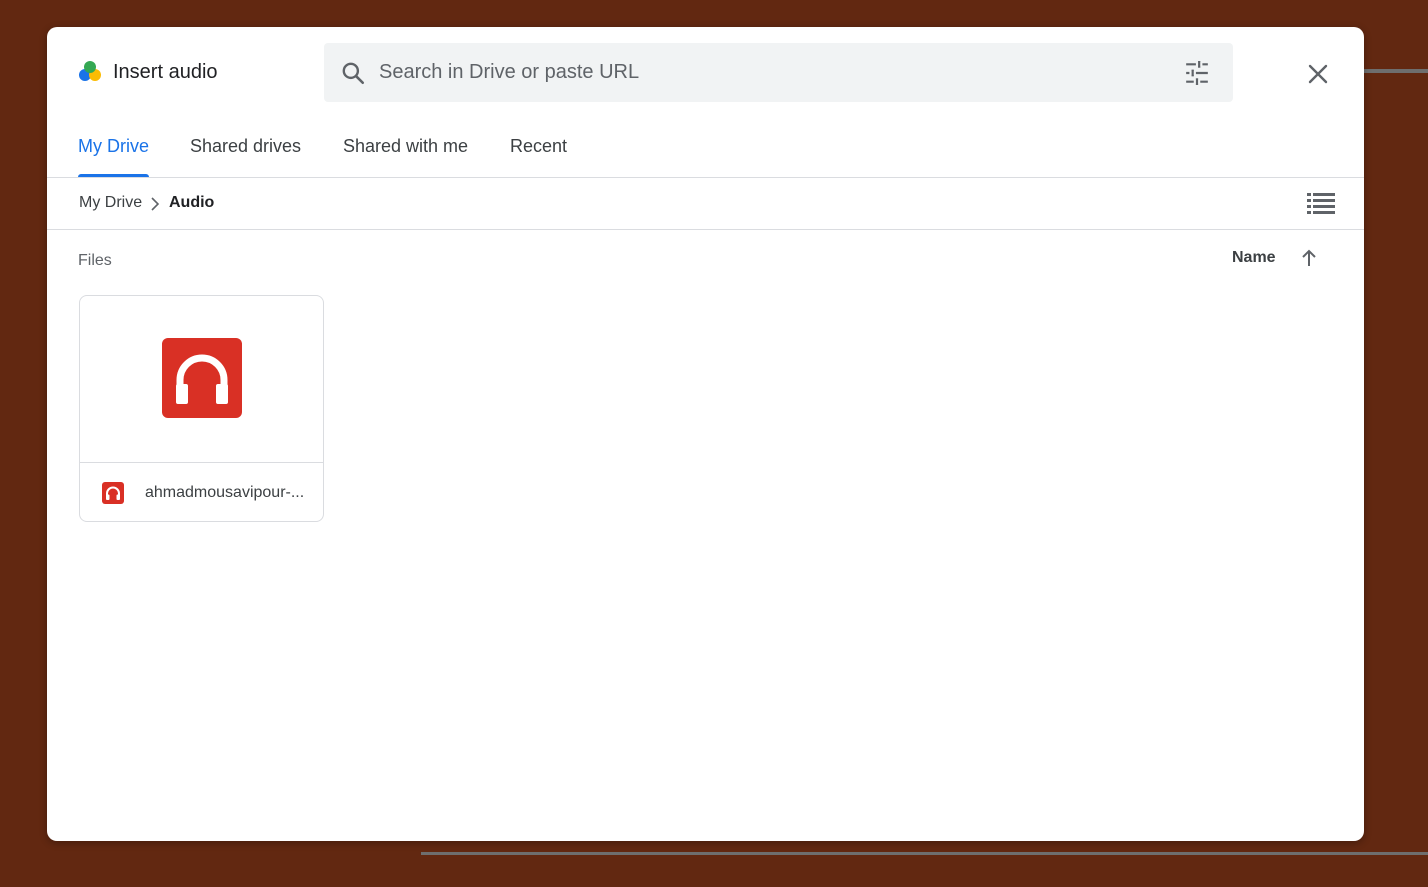  Describe the element at coordinates (245, 147) in the screenshot. I see `tab-shared-drives: Shared drives` at that location.